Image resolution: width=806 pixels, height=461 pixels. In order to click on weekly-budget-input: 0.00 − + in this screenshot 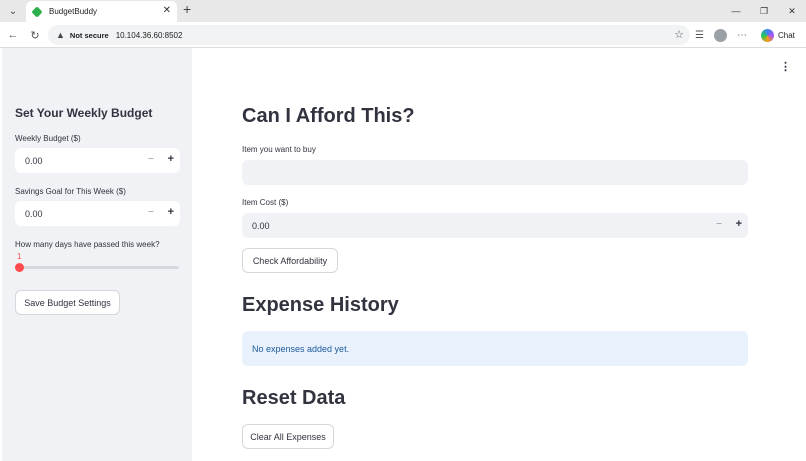, I will do `click(97, 160)`.